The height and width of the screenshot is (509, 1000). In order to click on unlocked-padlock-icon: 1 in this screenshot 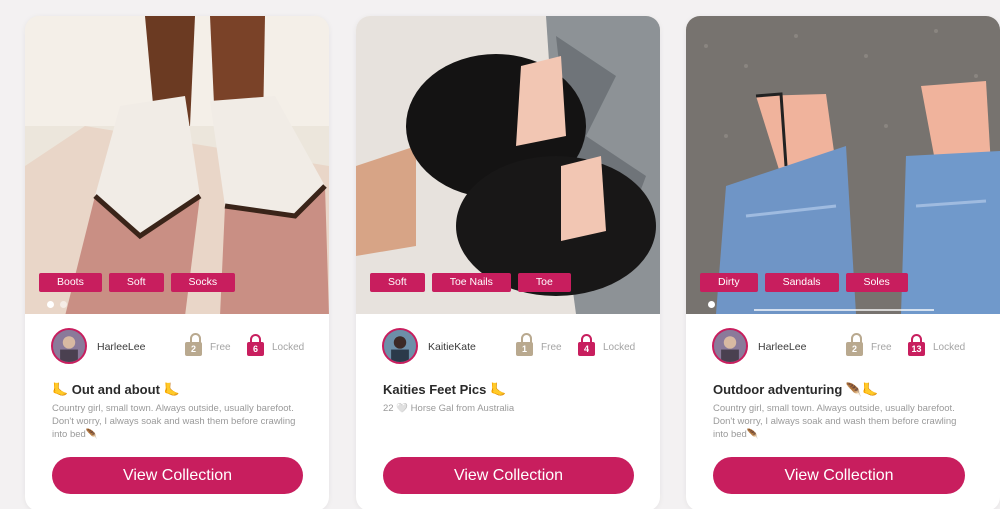, I will do `click(524, 344)`.